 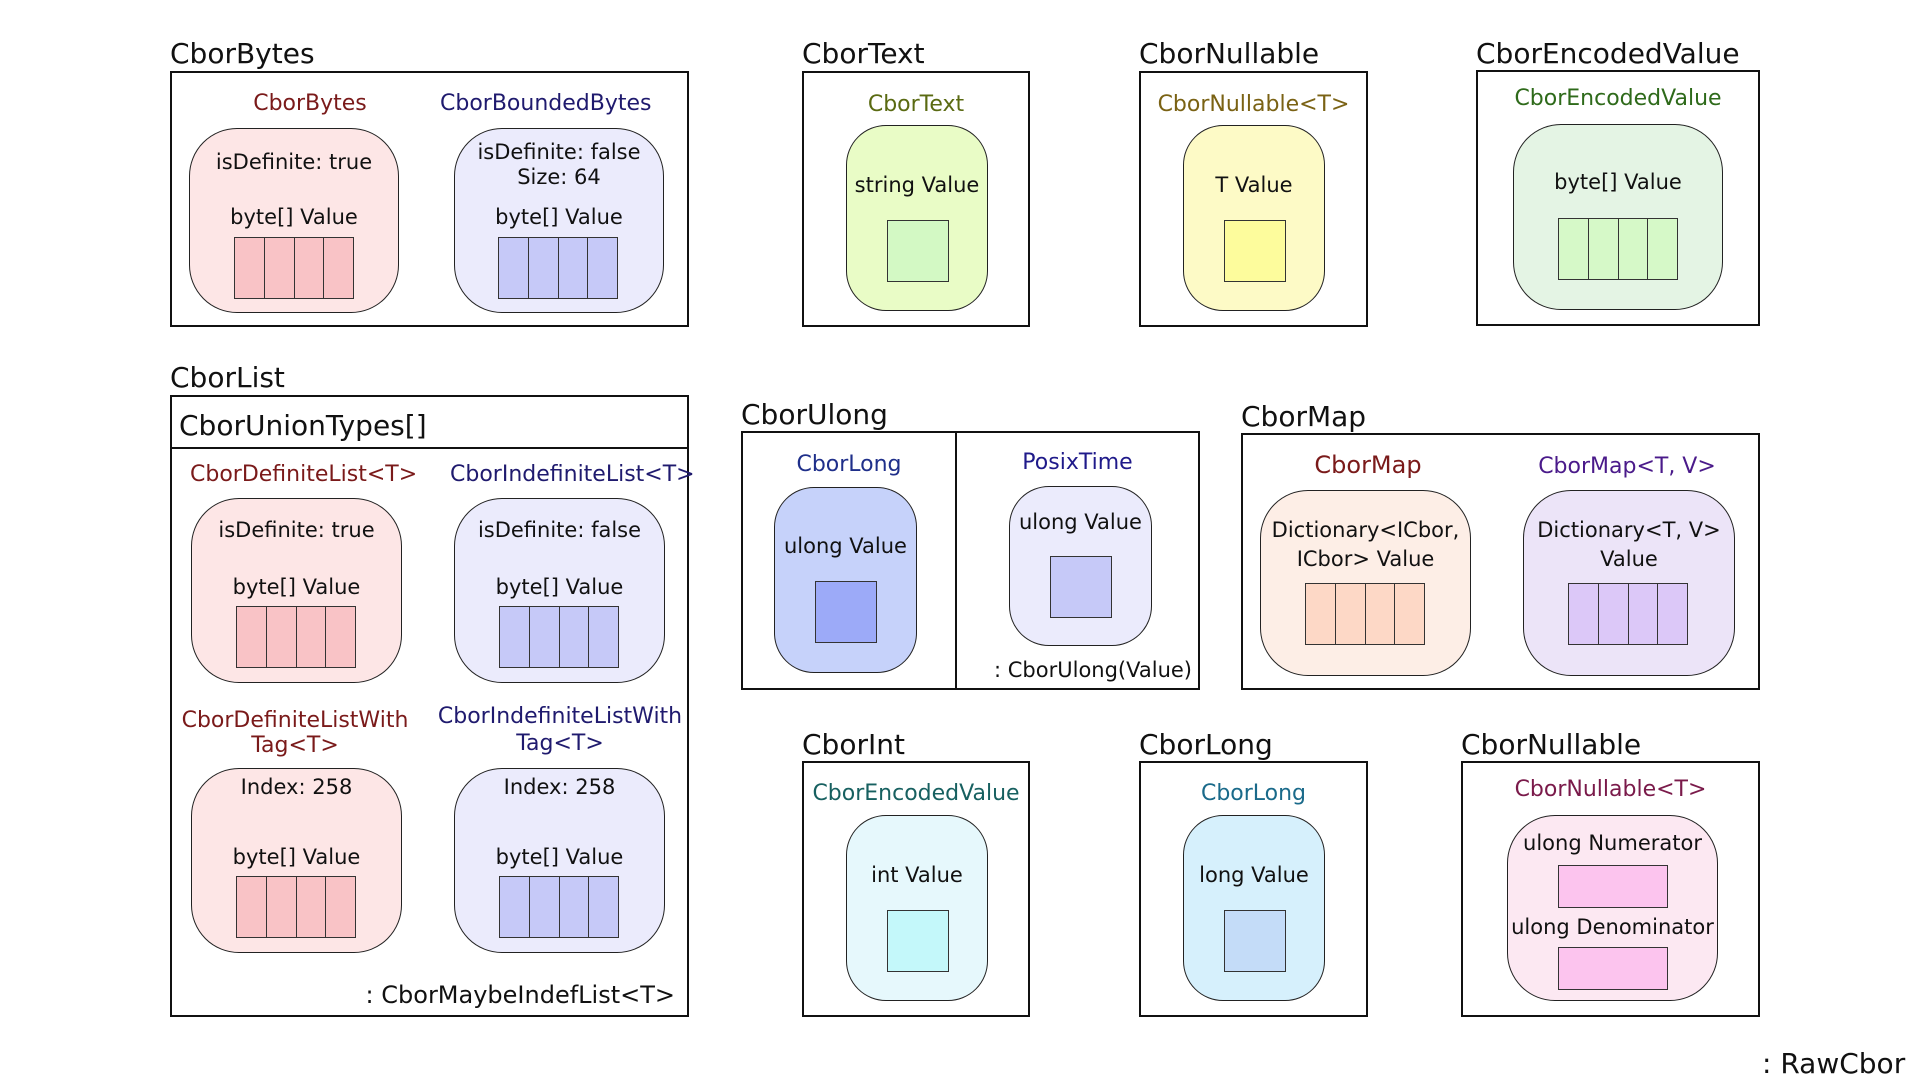 What do you see at coordinates (1618, 217) in the screenshot?
I see `cbor-encoded-value-card: byte[] Value` at bounding box center [1618, 217].